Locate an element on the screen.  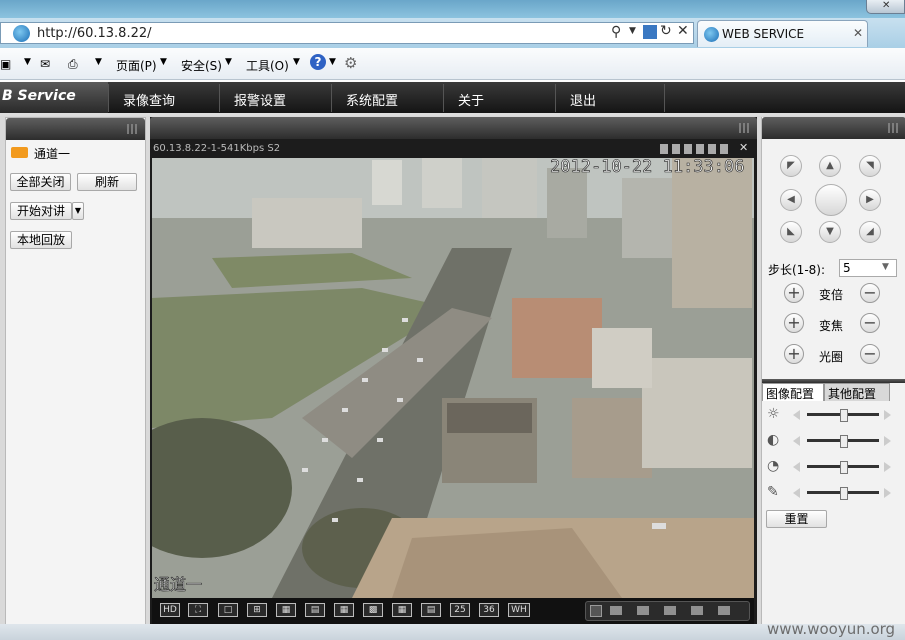
refresh-icon: ↻ is located at coordinates (666, 31).